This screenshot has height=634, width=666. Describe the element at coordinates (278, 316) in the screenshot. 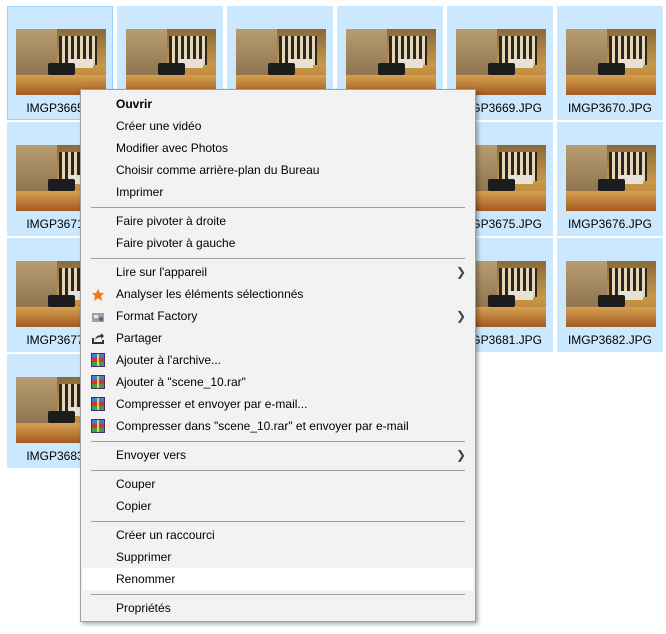

I see `menu-item-format-factory: Format Factory ❯` at that location.